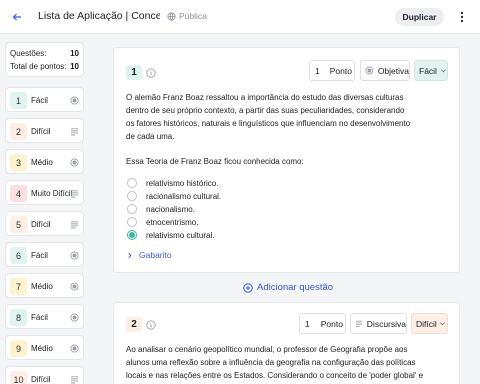 The height and width of the screenshot is (384, 480). What do you see at coordinates (248, 287) in the screenshot?
I see `plus-circle-icon` at bounding box center [248, 287].